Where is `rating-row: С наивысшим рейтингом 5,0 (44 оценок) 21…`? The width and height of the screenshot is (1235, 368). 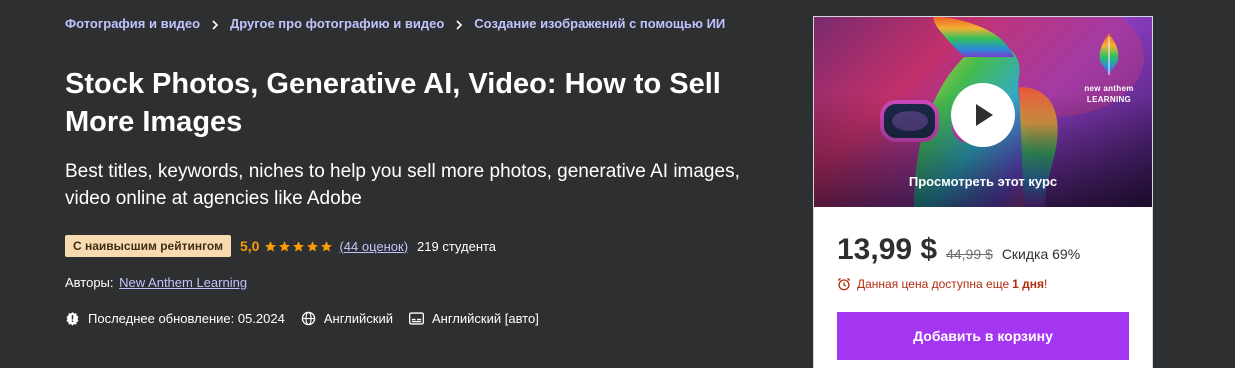 rating-row: С наивысшим рейтингом 5,0 (44 оценок) 21… is located at coordinates (280, 246).